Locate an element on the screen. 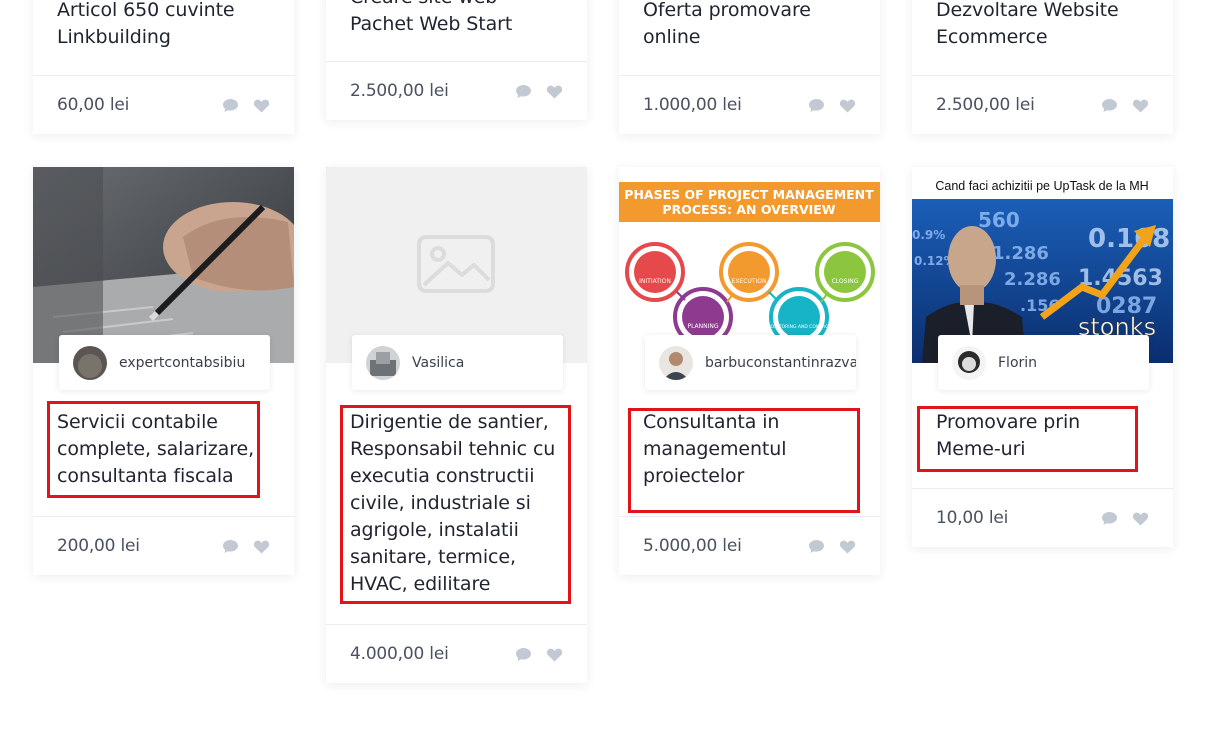 This screenshot has height=752, width=1215. image-placeholder-icon is located at coordinates (456, 264).